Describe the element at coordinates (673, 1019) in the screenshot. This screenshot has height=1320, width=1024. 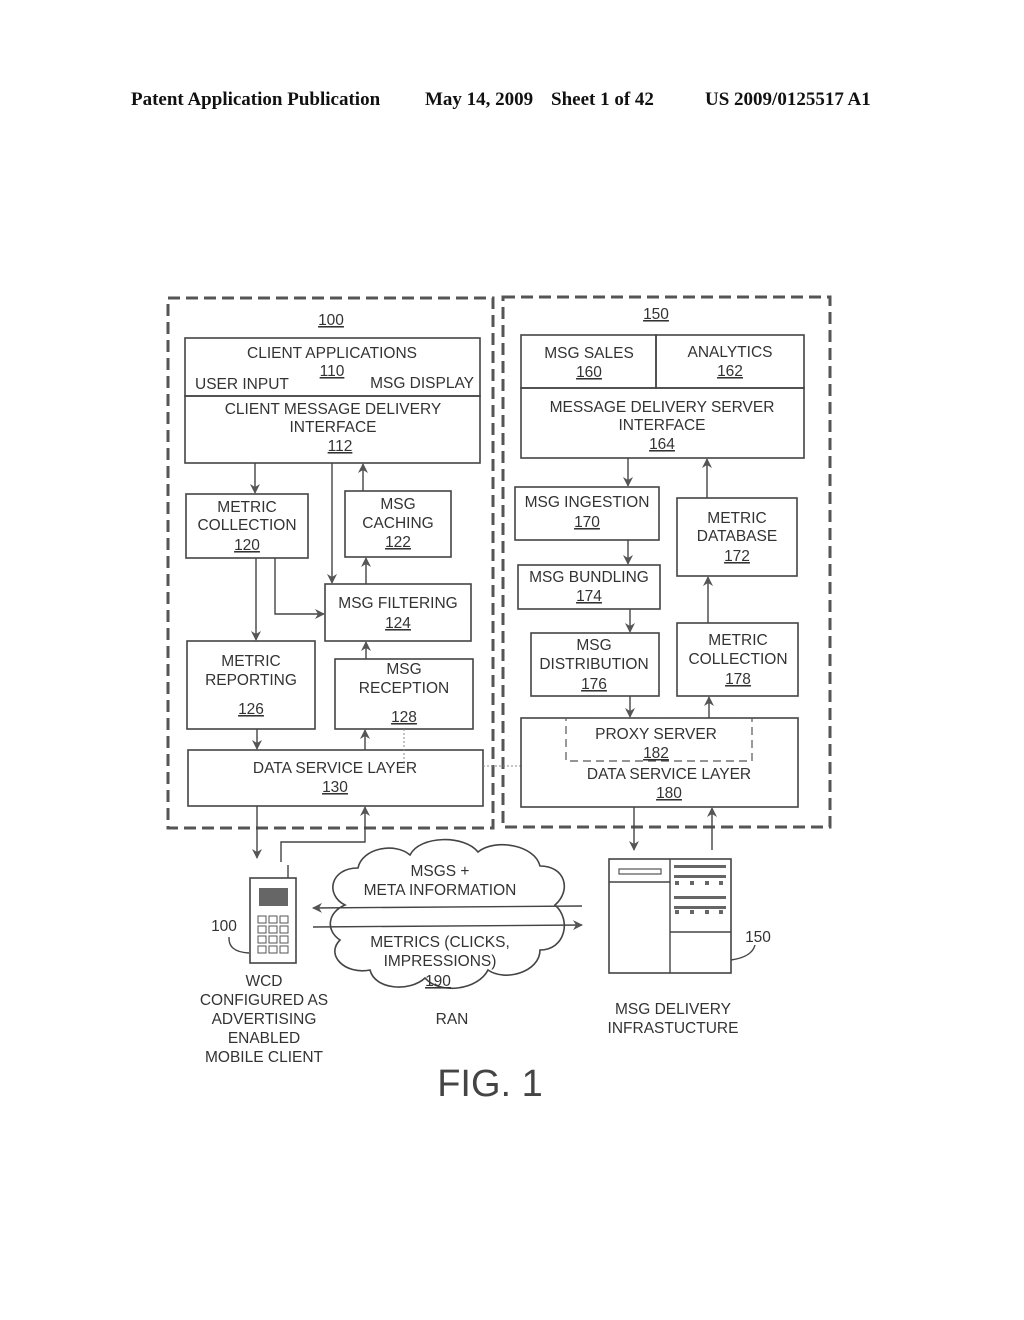
I see `infrastructure-caption: MSG DELIVERY INFRASTUCTURE` at that location.